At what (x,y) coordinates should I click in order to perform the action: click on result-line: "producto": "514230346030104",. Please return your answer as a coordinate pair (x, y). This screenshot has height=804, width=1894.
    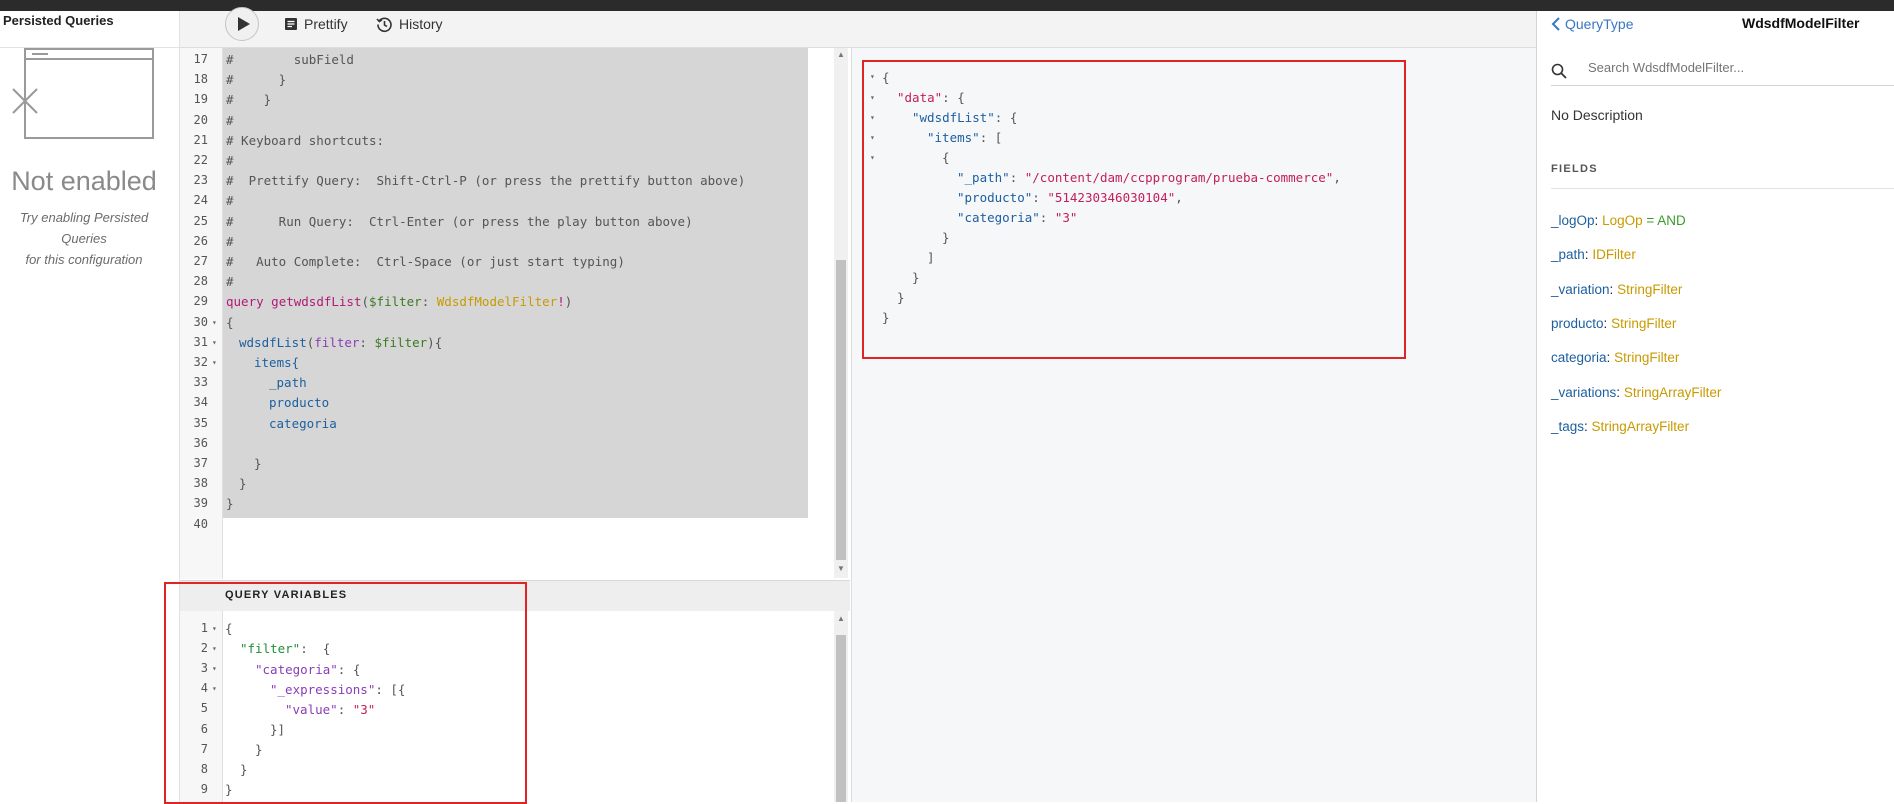
    Looking at the image, I should click on (1070, 197).